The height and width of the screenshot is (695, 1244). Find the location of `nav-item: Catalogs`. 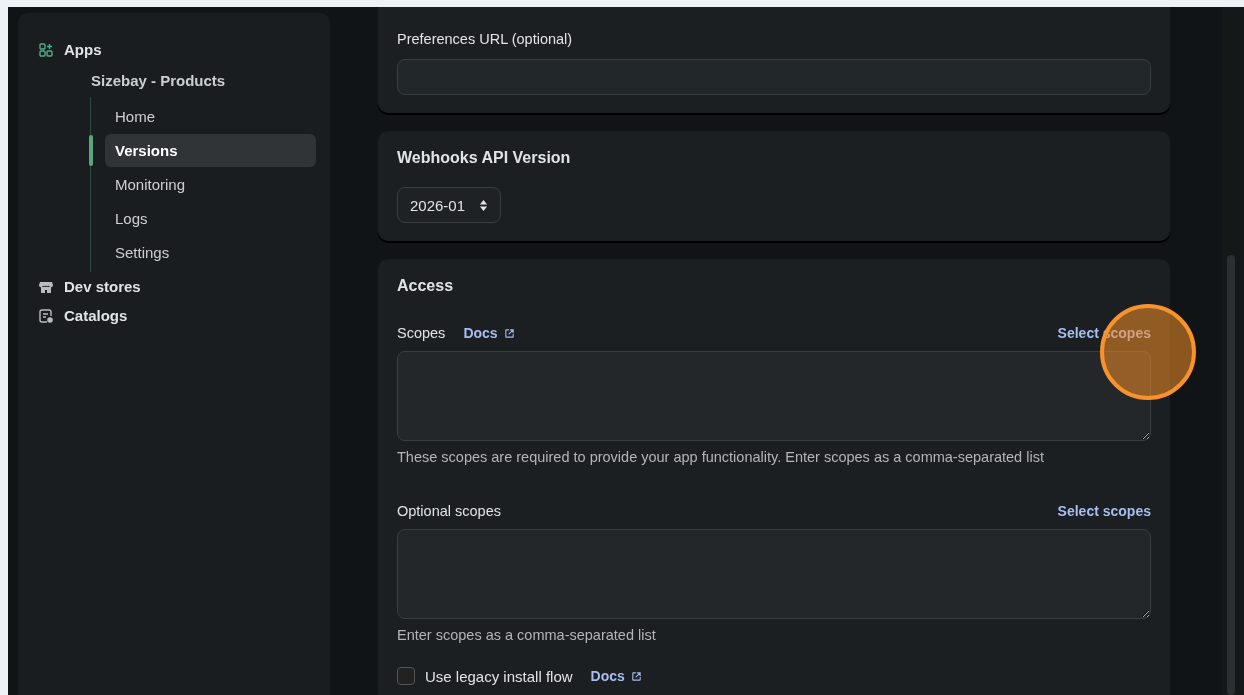

nav-item: Catalogs is located at coordinates (96, 315).